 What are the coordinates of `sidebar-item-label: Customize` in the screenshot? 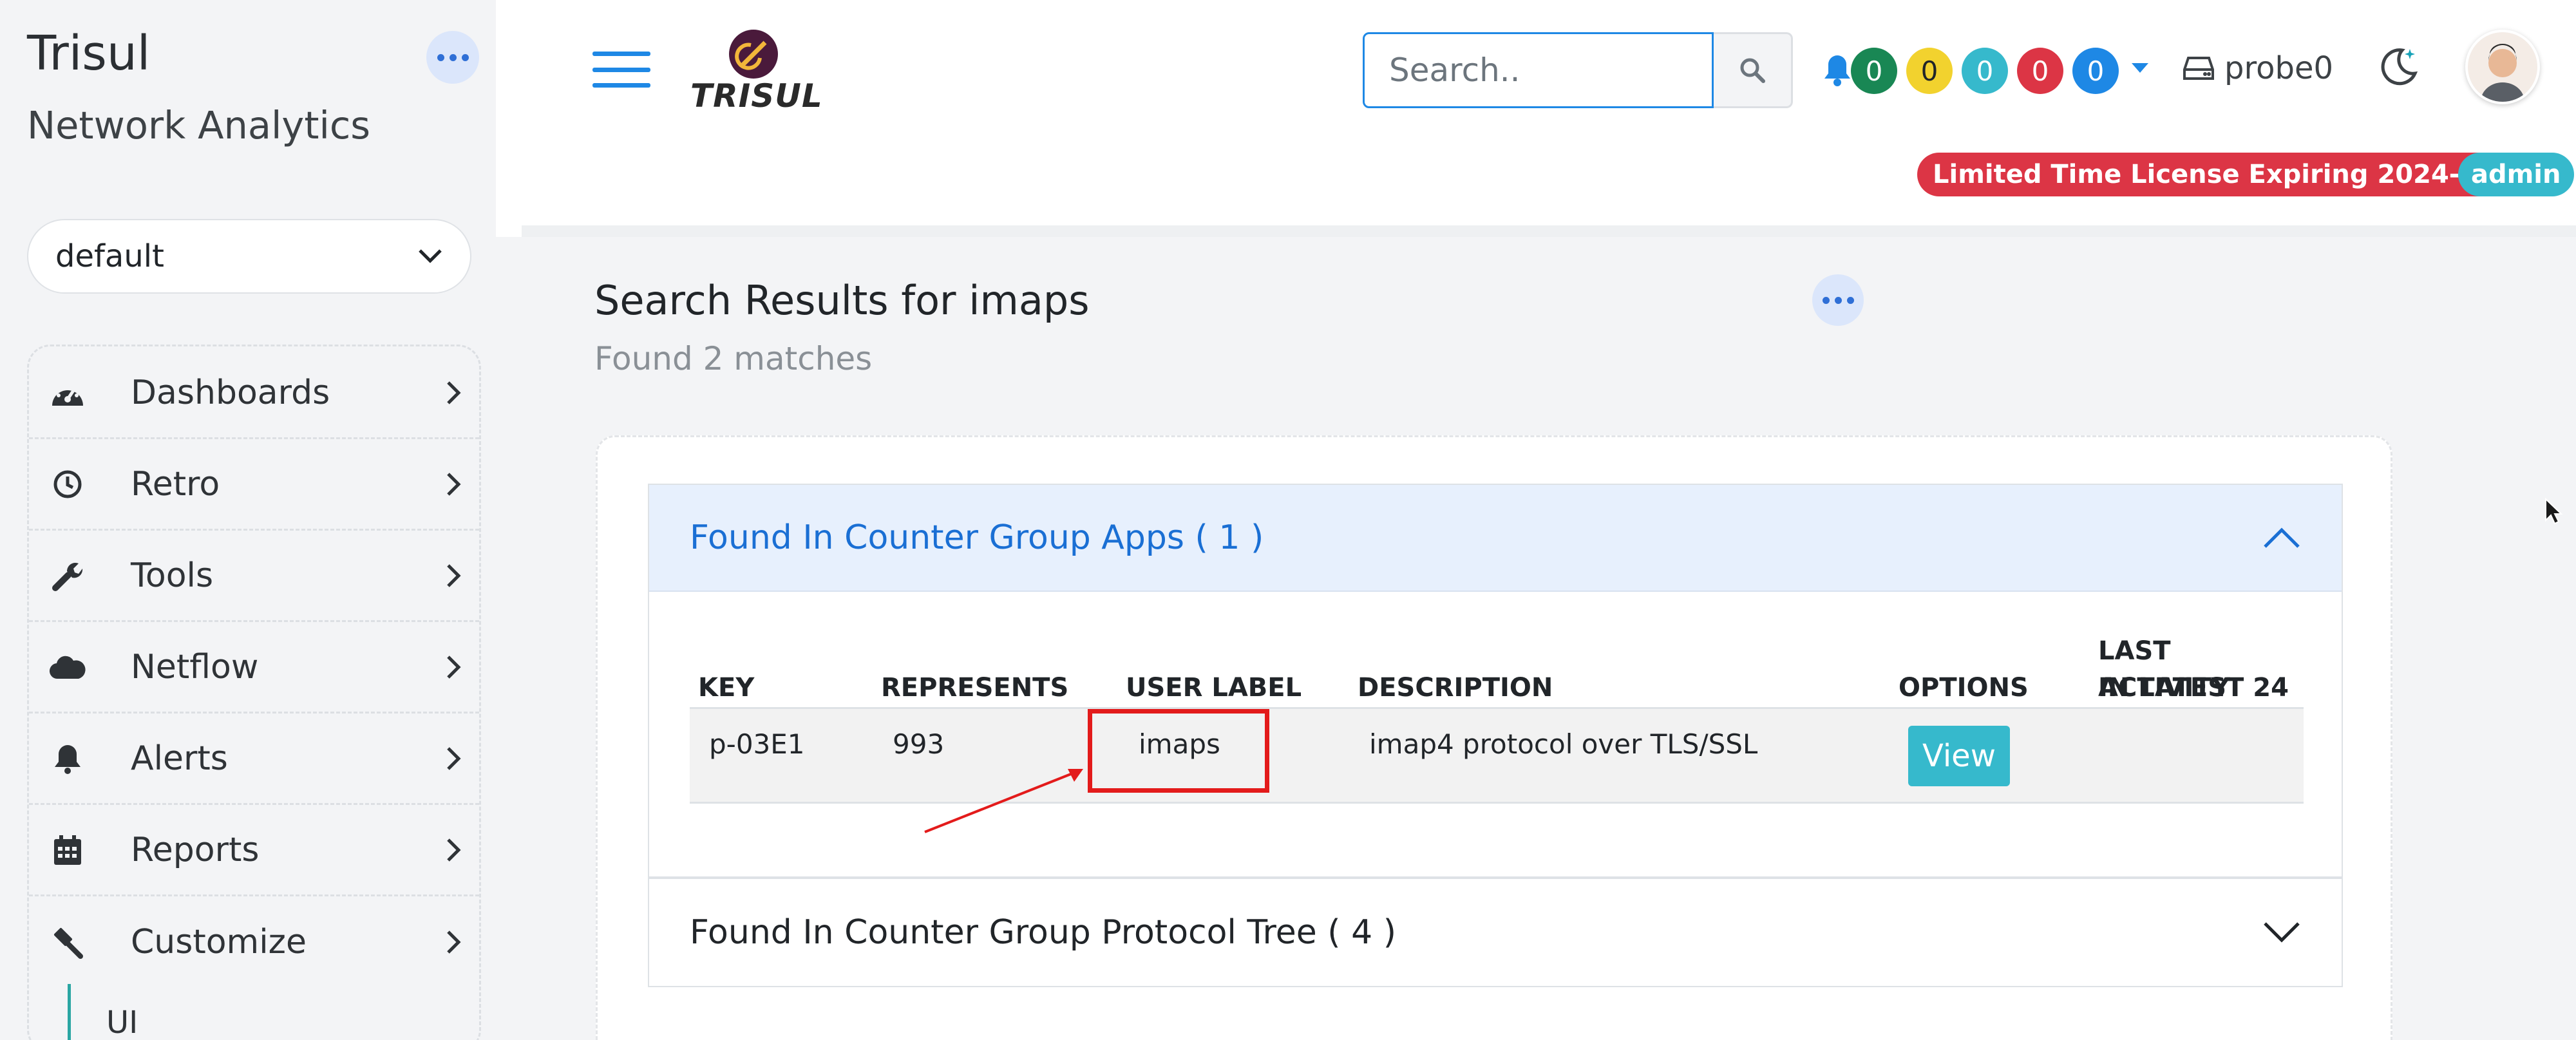 It's located at (219, 942).